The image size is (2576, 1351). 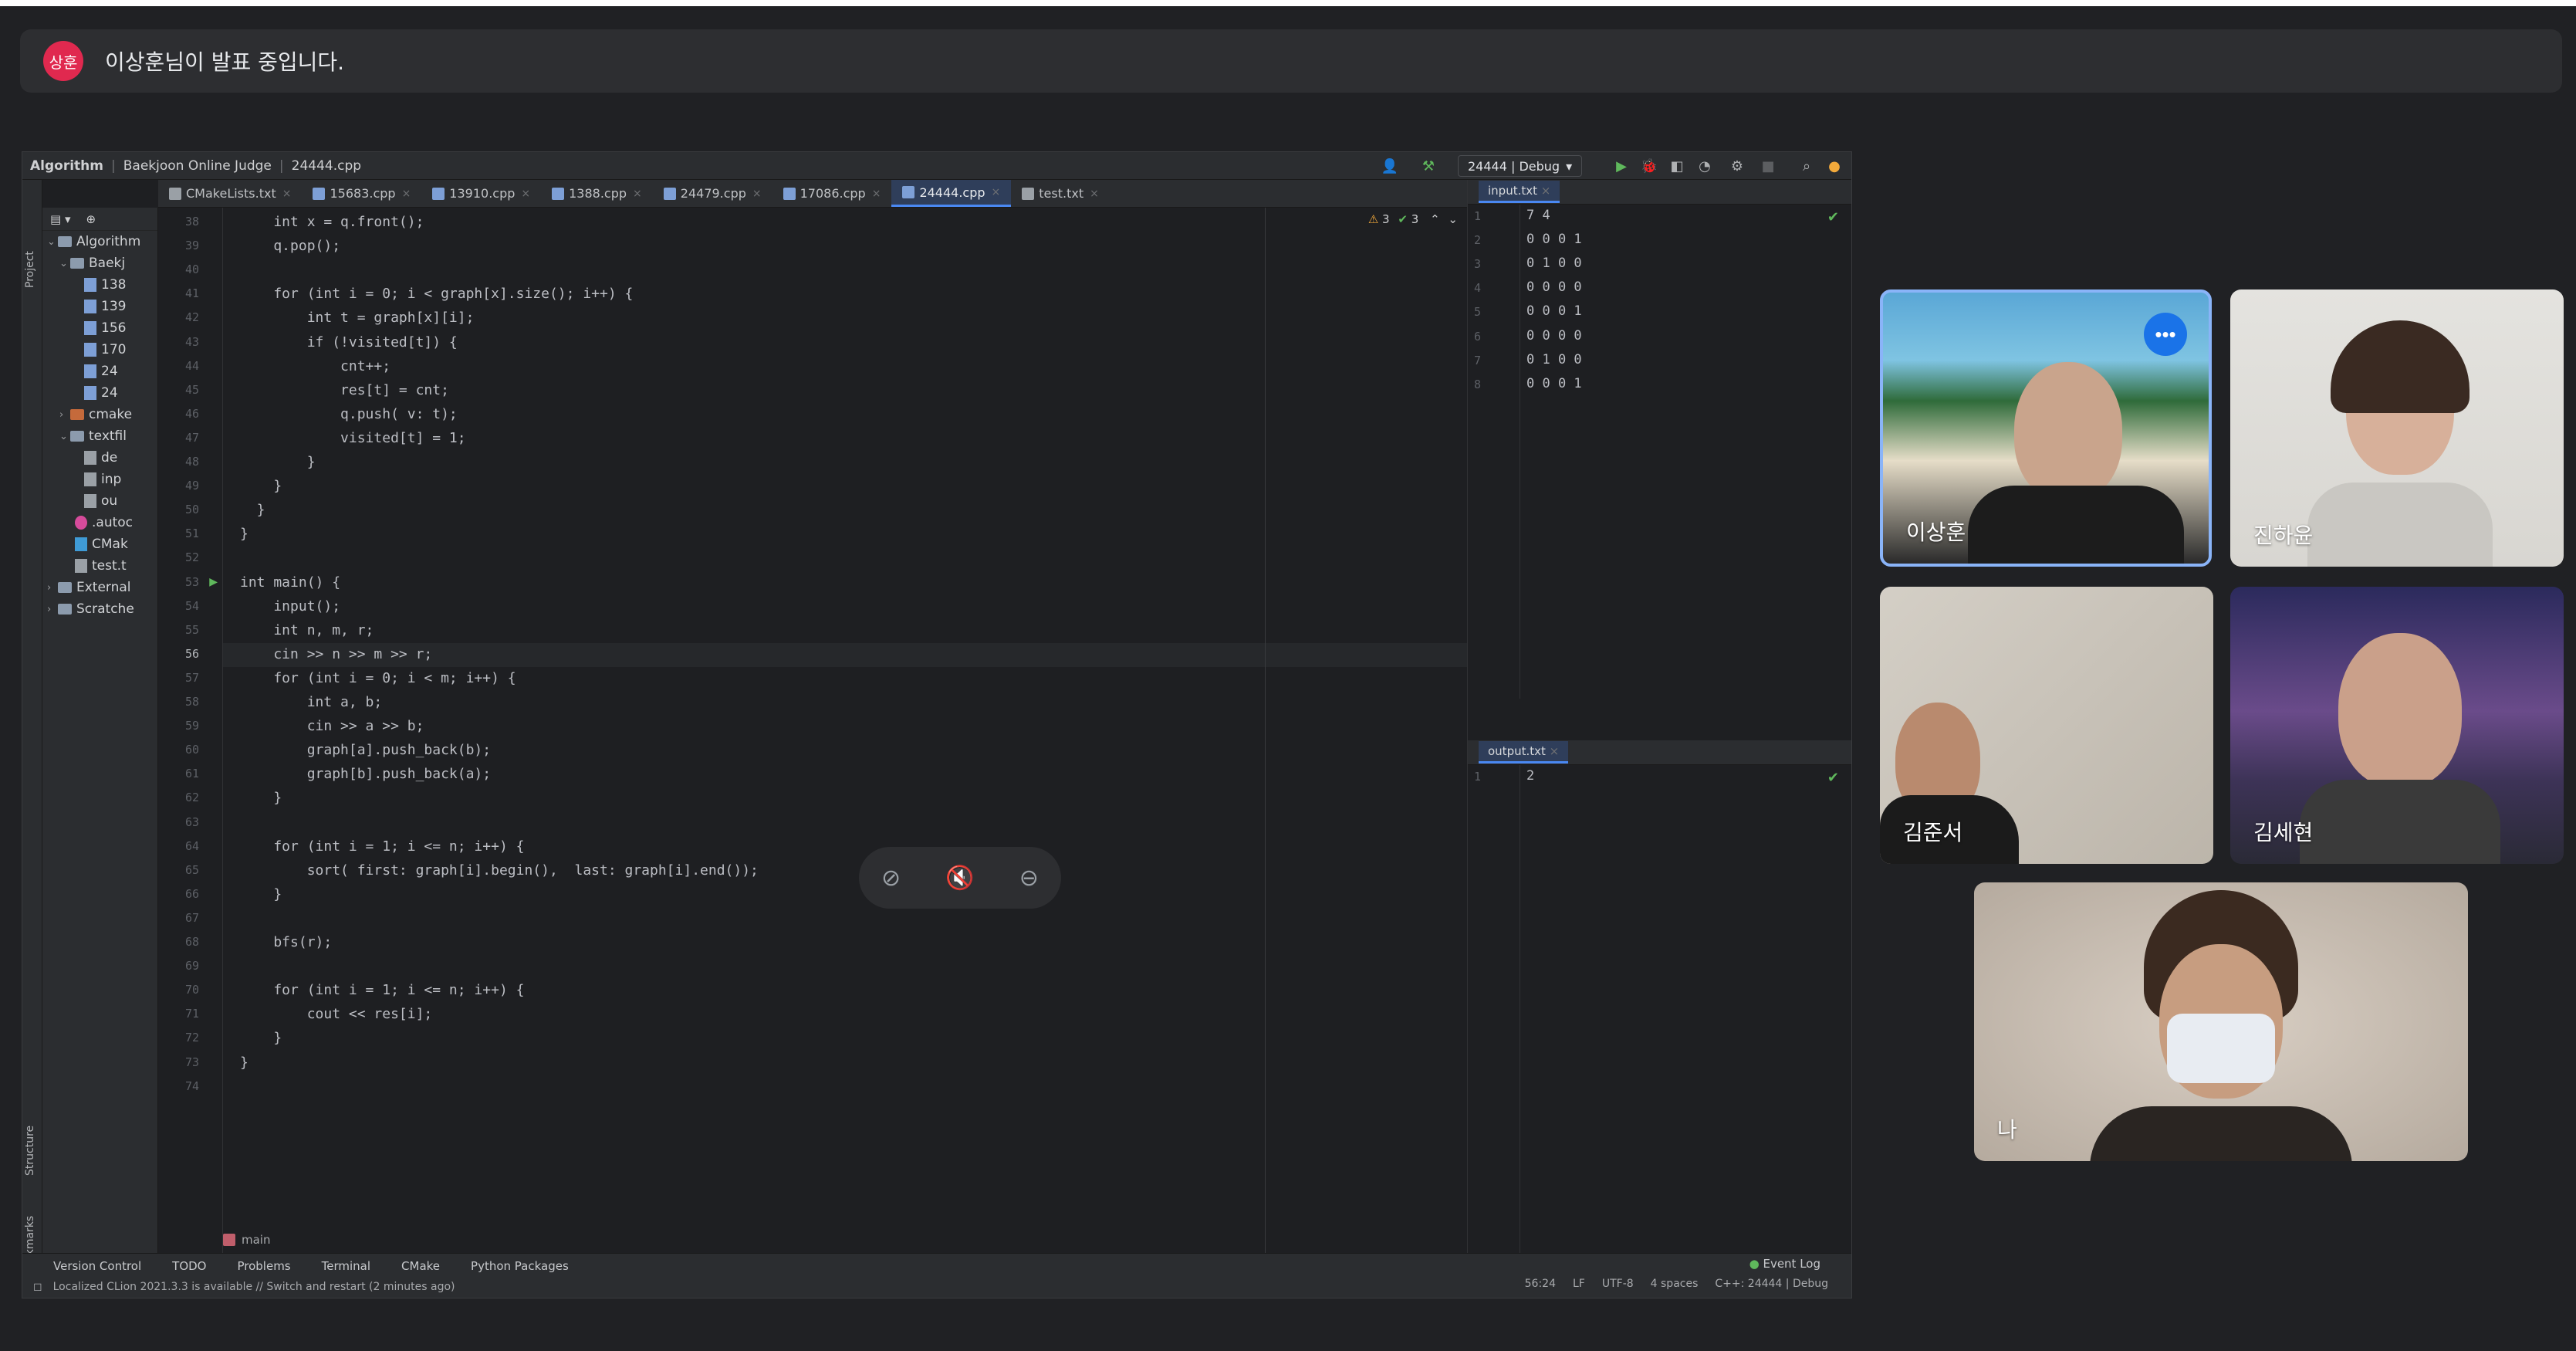 I want to click on project-tree-item: ⌄ textfil, so click(x=99, y=436).